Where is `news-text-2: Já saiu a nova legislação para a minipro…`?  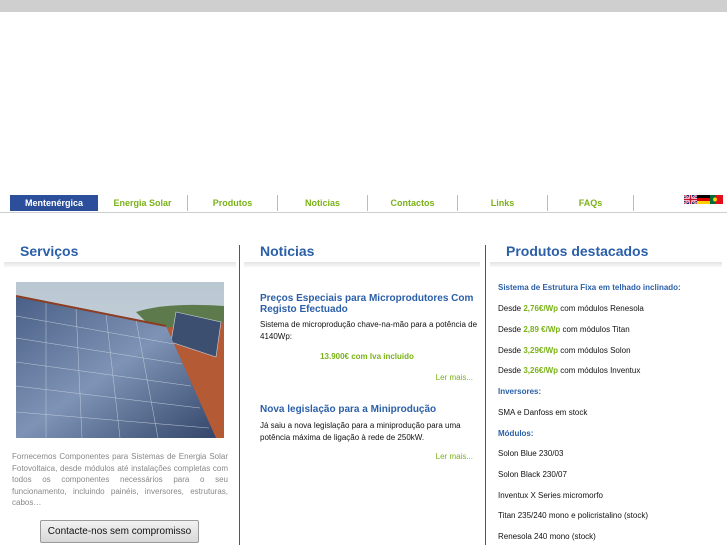 news-text-2: Já saiu a nova legislação para a minipro… is located at coordinates (360, 431).